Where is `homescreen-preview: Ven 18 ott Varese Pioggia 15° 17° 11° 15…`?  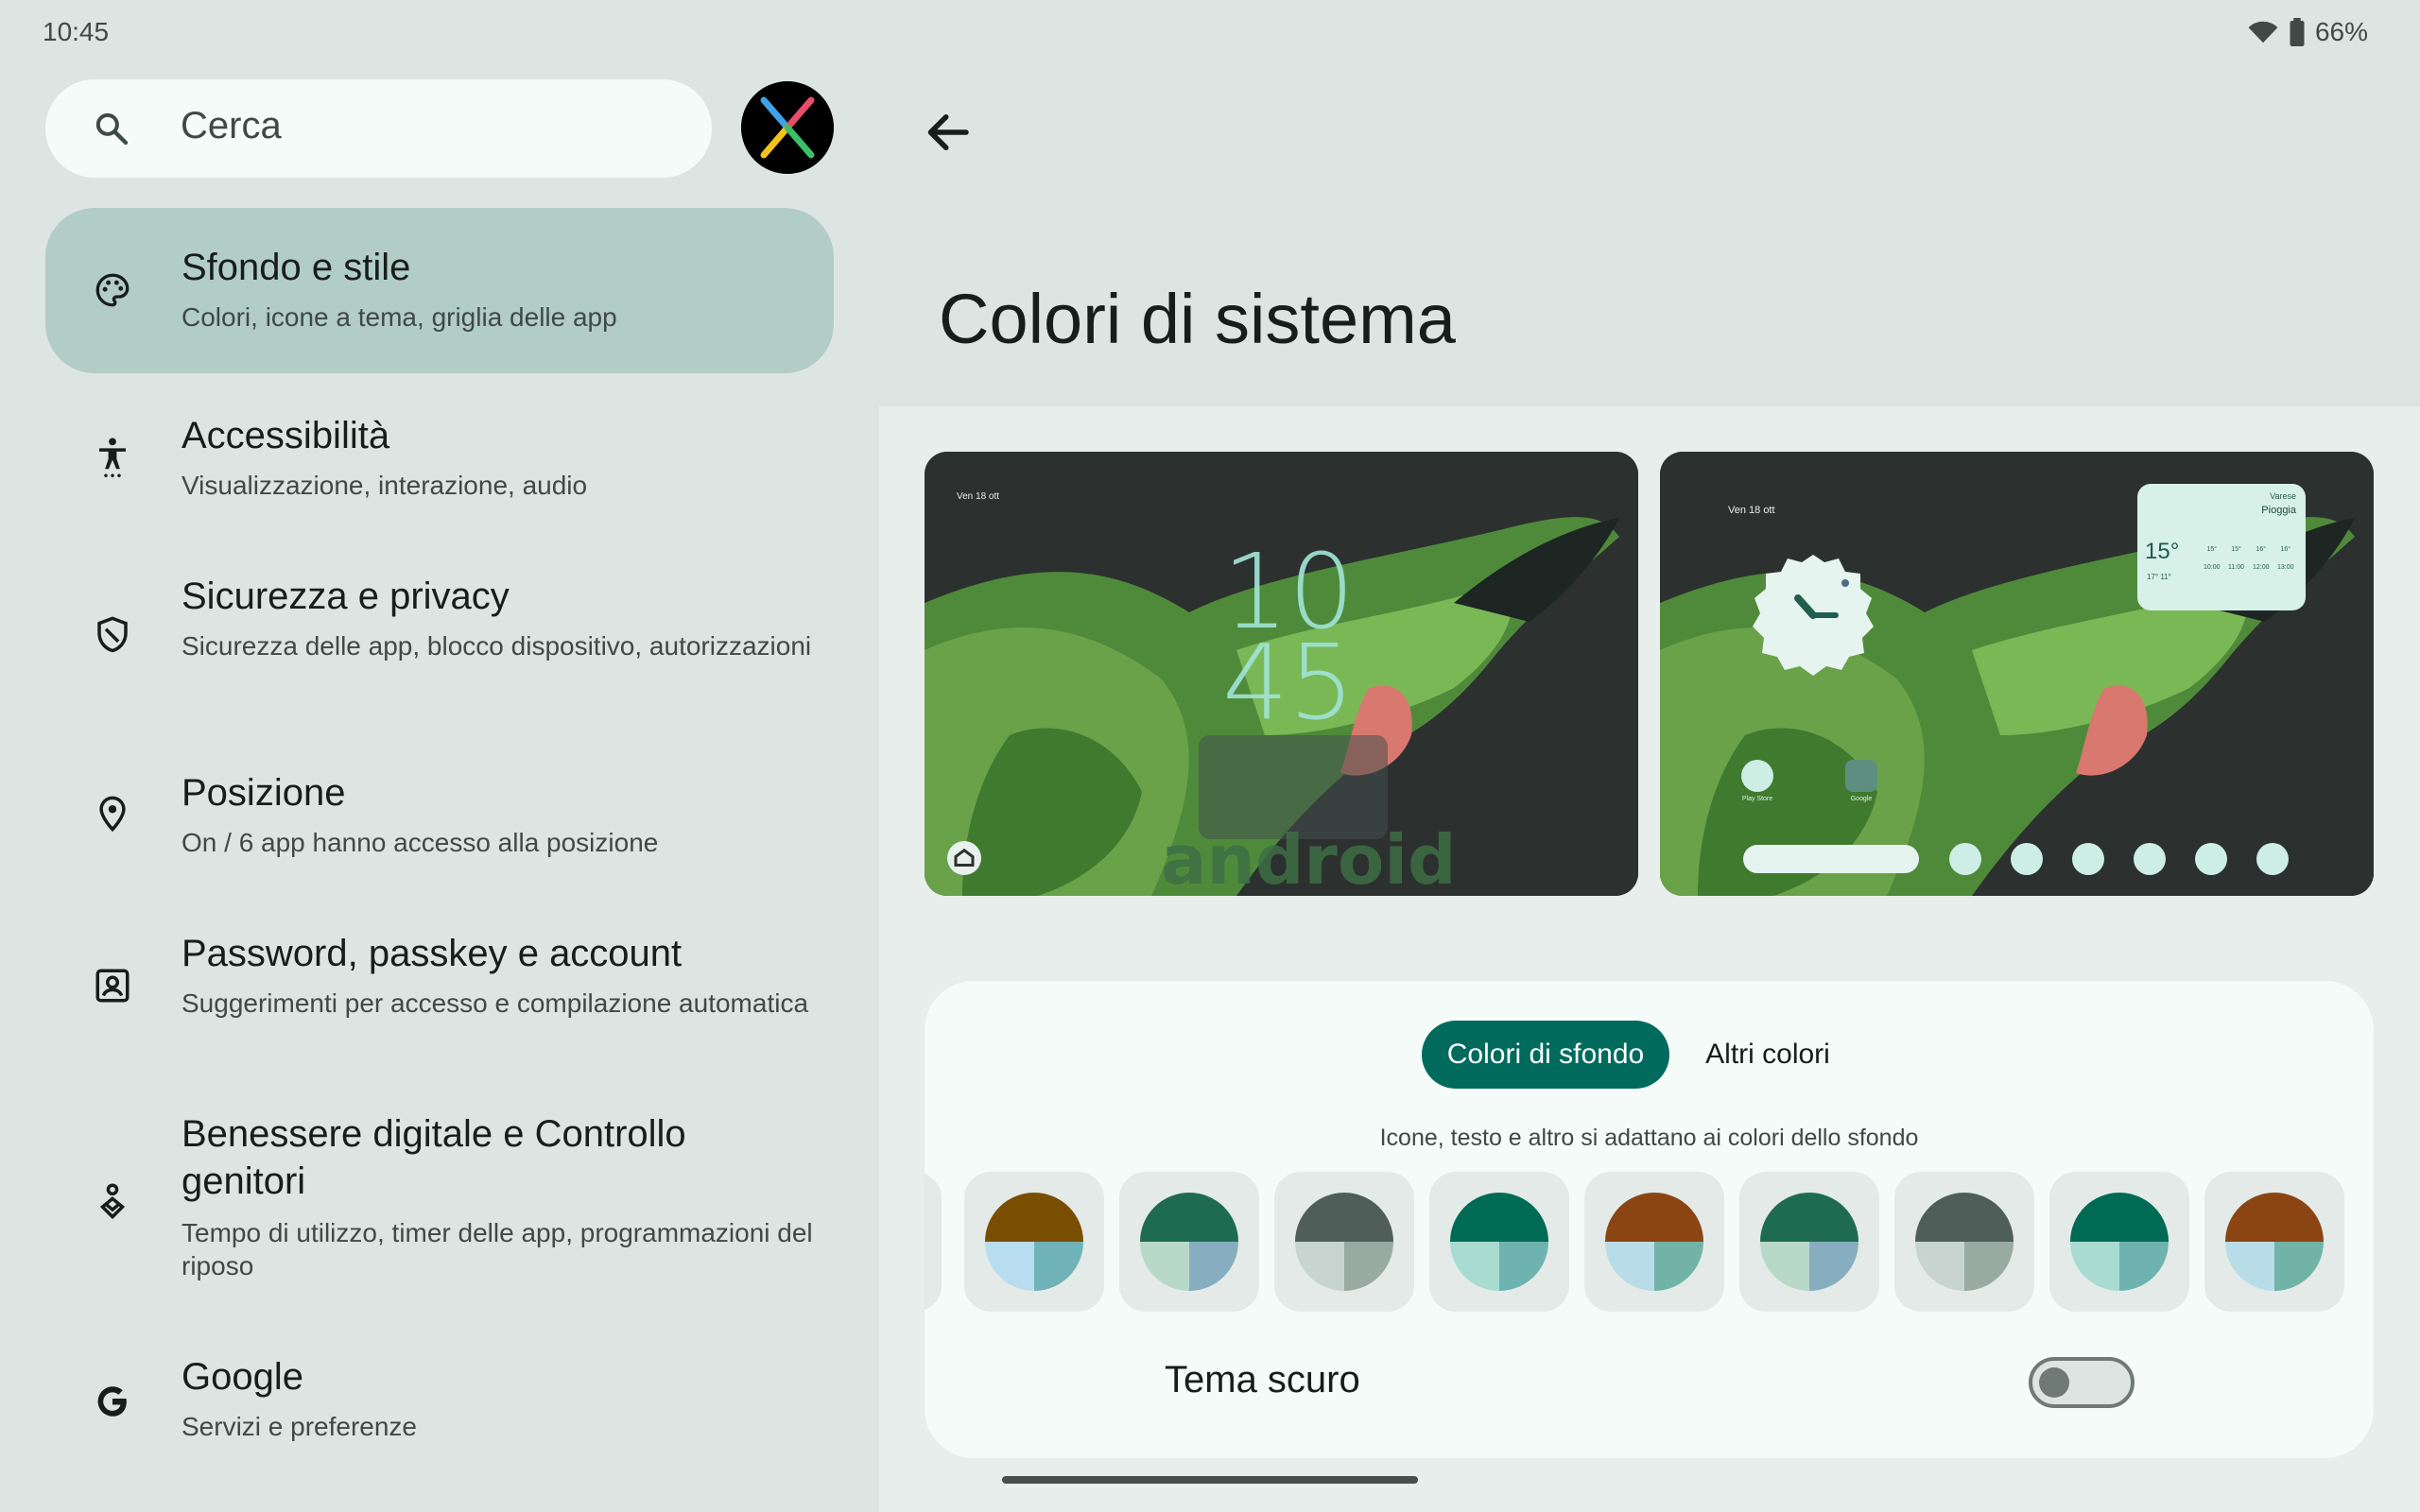
homescreen-preview: Ven 18 ott Varese Pioggia 15° 17° 11° 15… is located at coordinates (2017, 674).